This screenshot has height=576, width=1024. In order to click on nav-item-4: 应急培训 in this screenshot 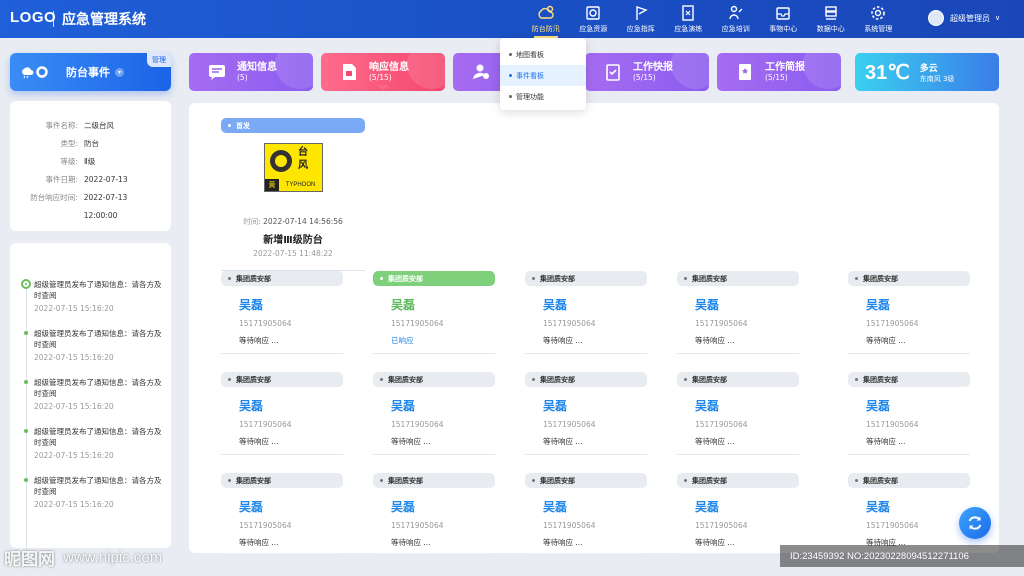, I will do `click(736, 19)`.